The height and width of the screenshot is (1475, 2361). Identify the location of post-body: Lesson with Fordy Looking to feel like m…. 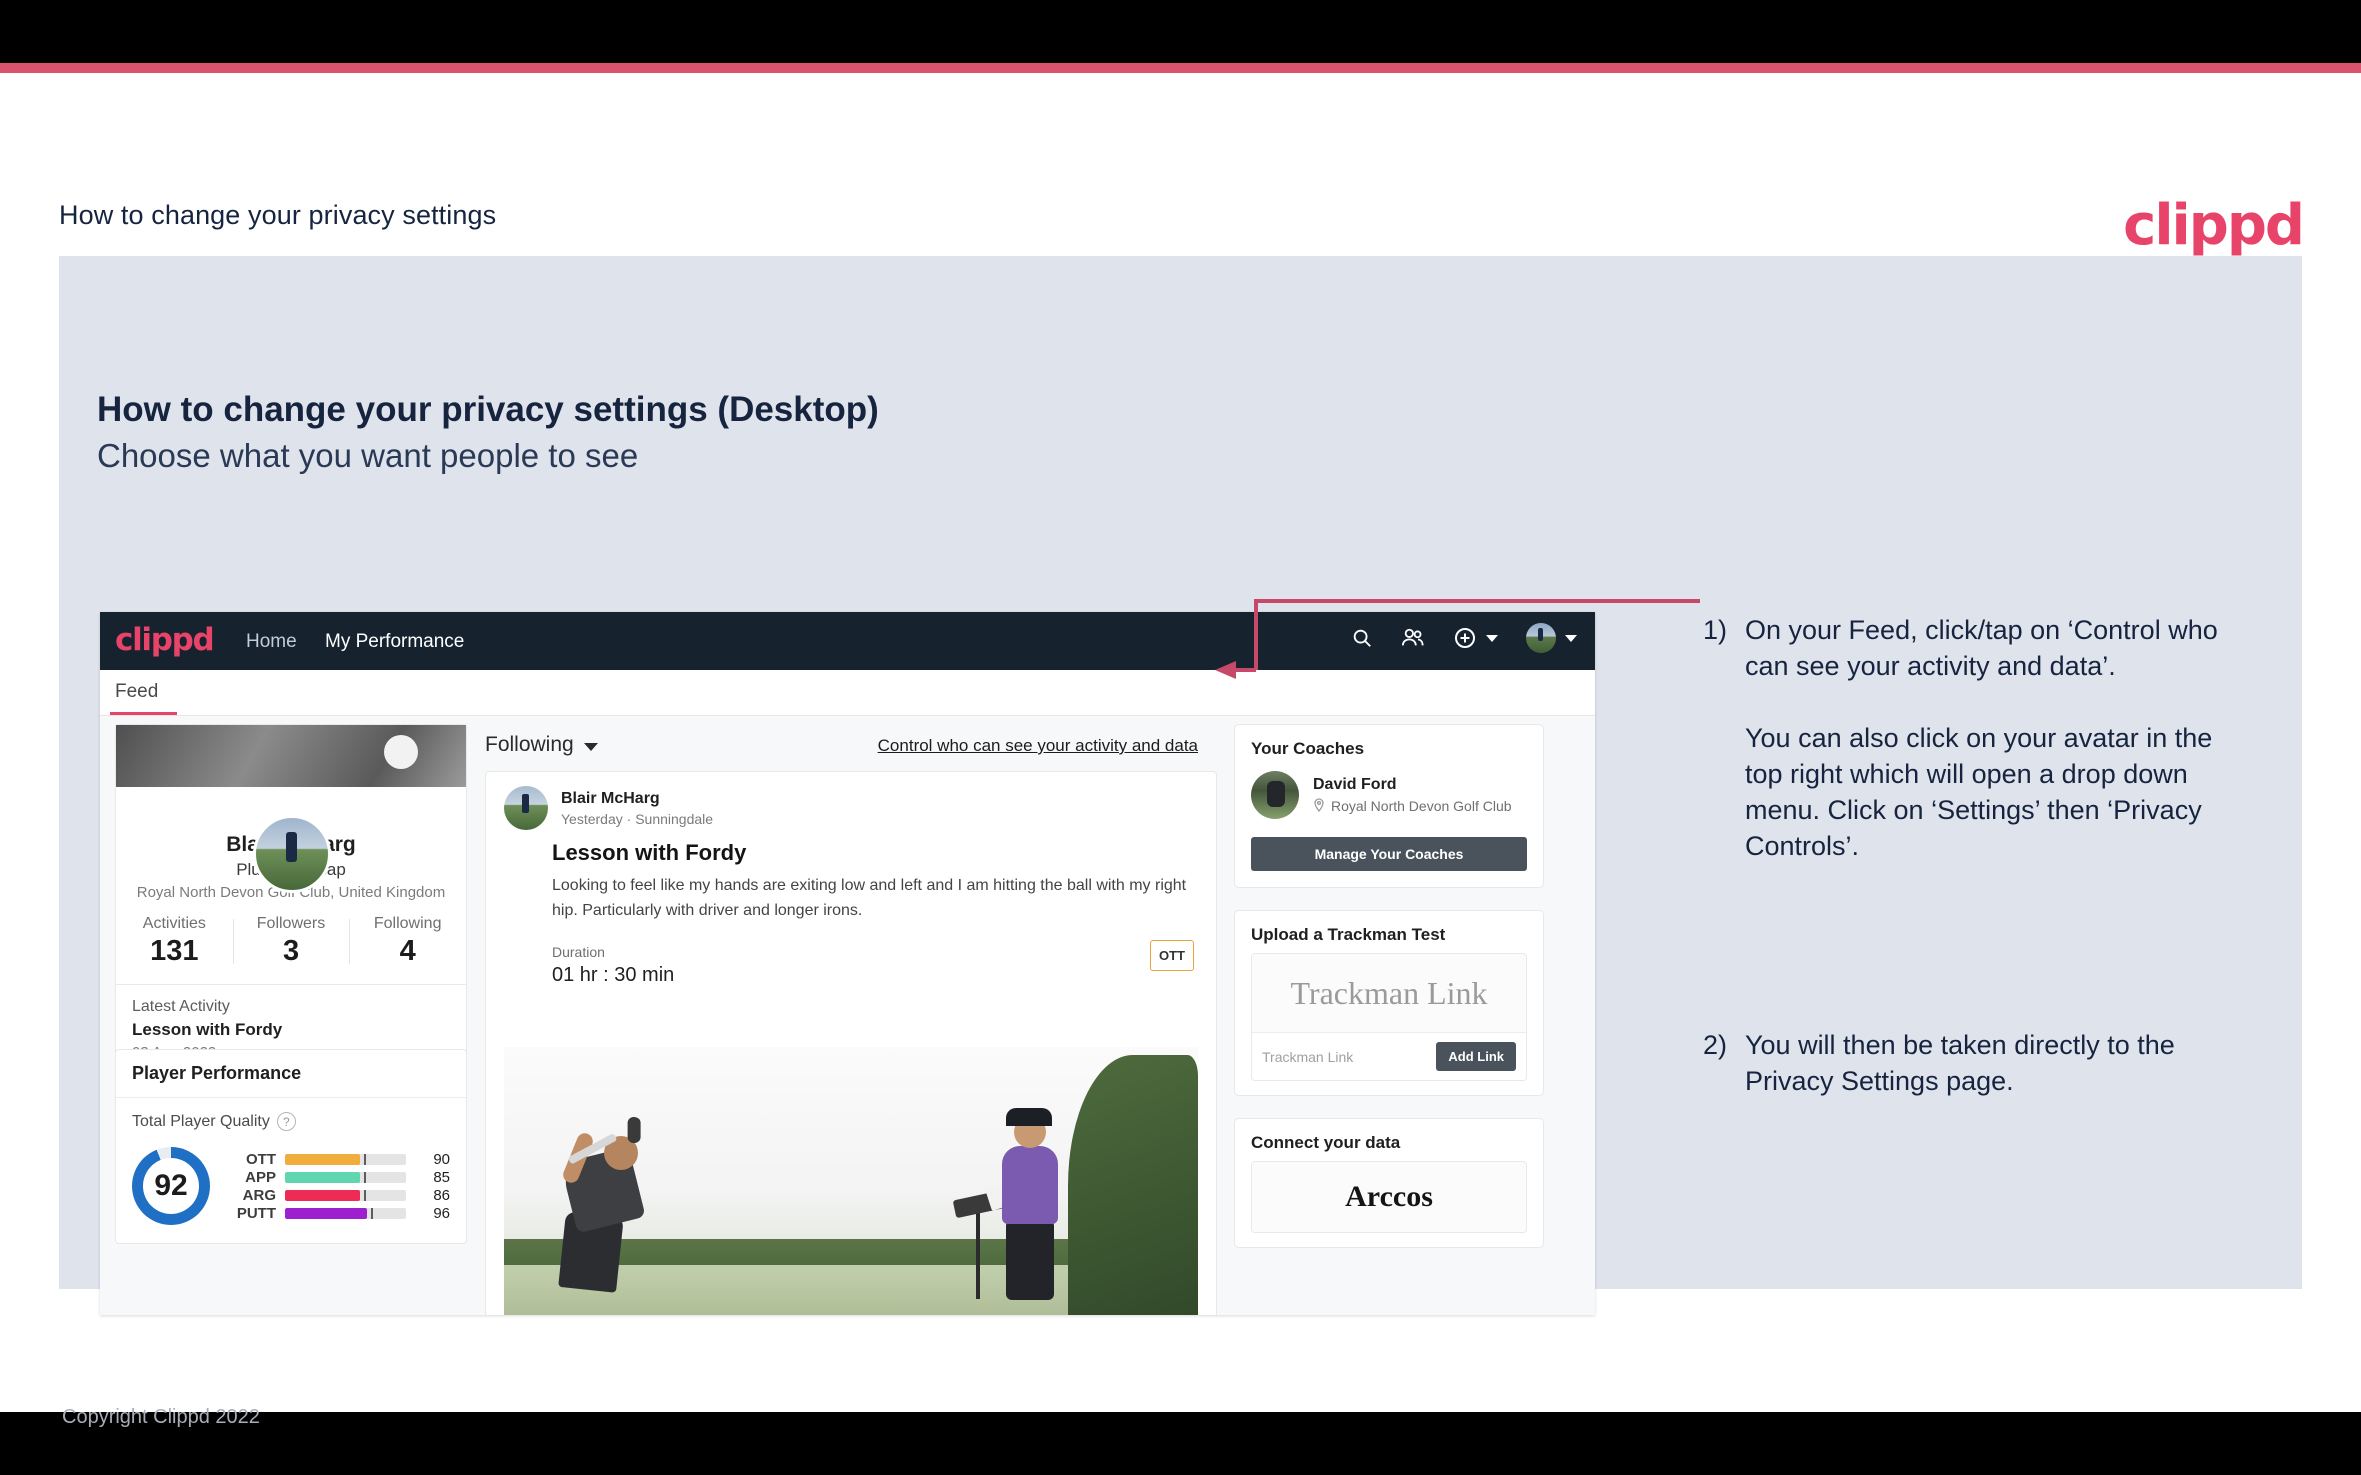
(851, 908).